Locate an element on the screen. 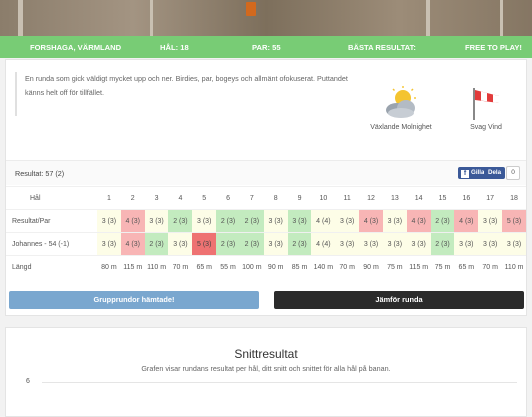 This screenshot has height=417, width=532. hole-number: 17 is located at coordinates (490, 198).